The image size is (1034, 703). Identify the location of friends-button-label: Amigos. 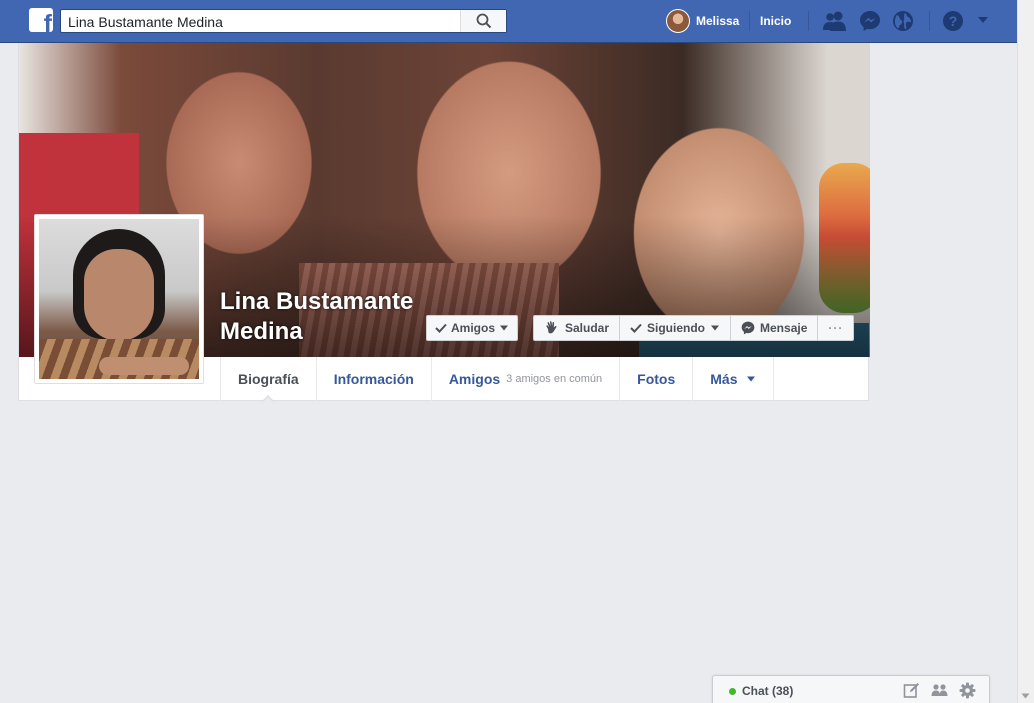
(473, 328).